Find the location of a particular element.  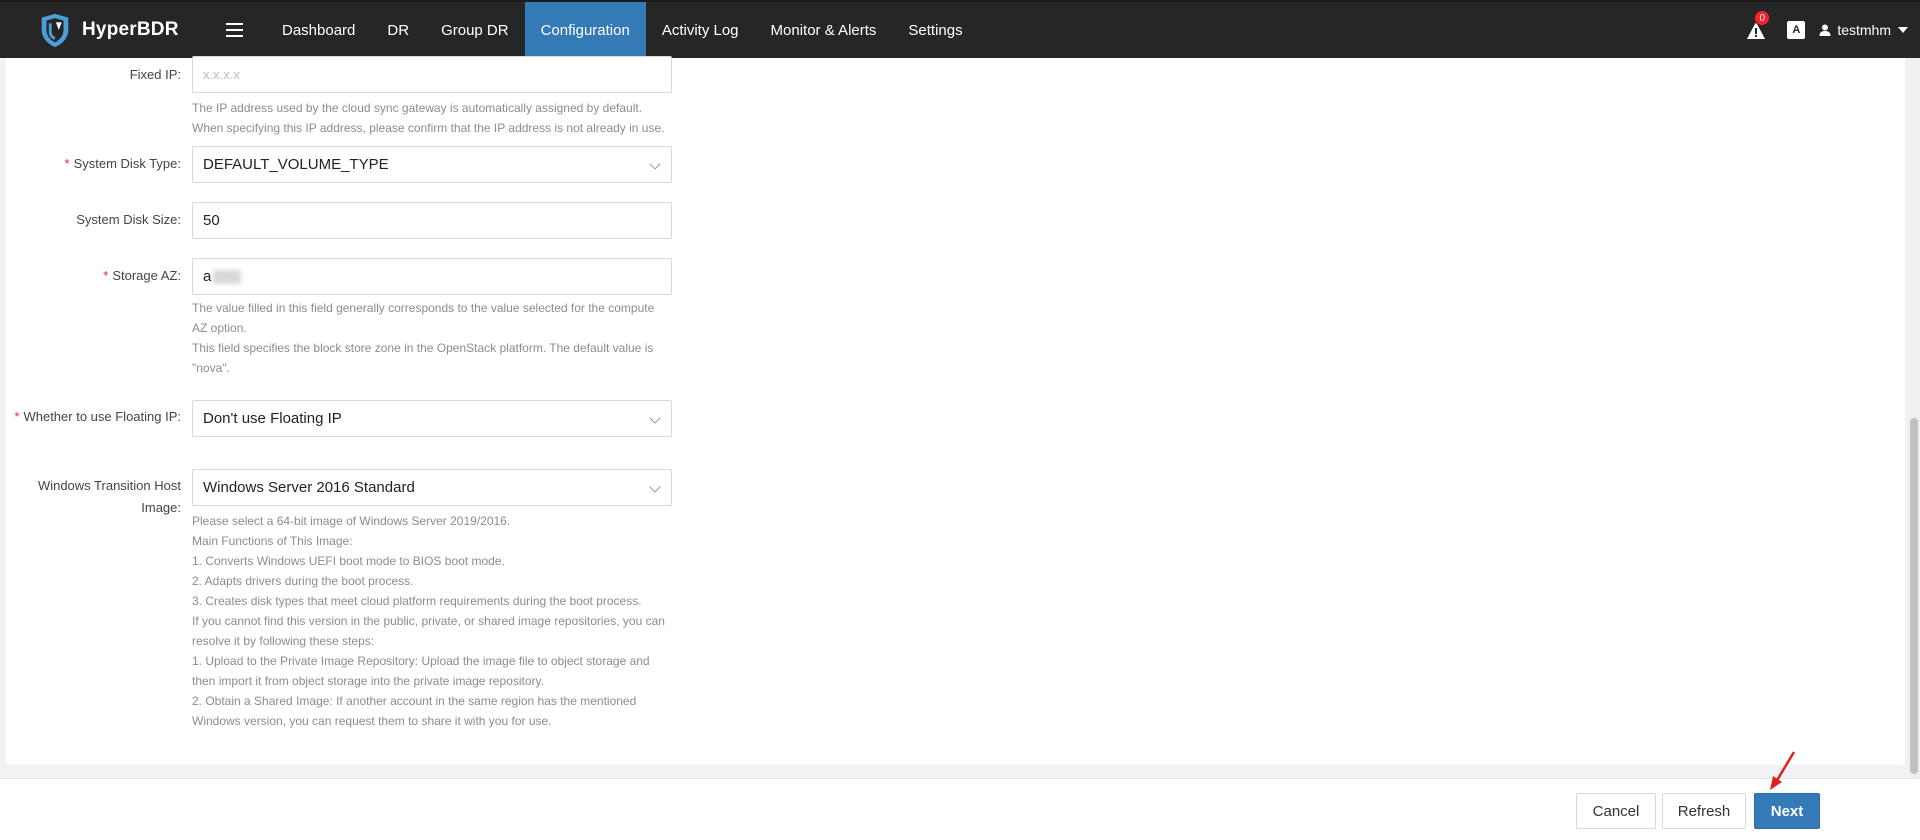

page-scrollbar is located at coordinates (1914, 418).